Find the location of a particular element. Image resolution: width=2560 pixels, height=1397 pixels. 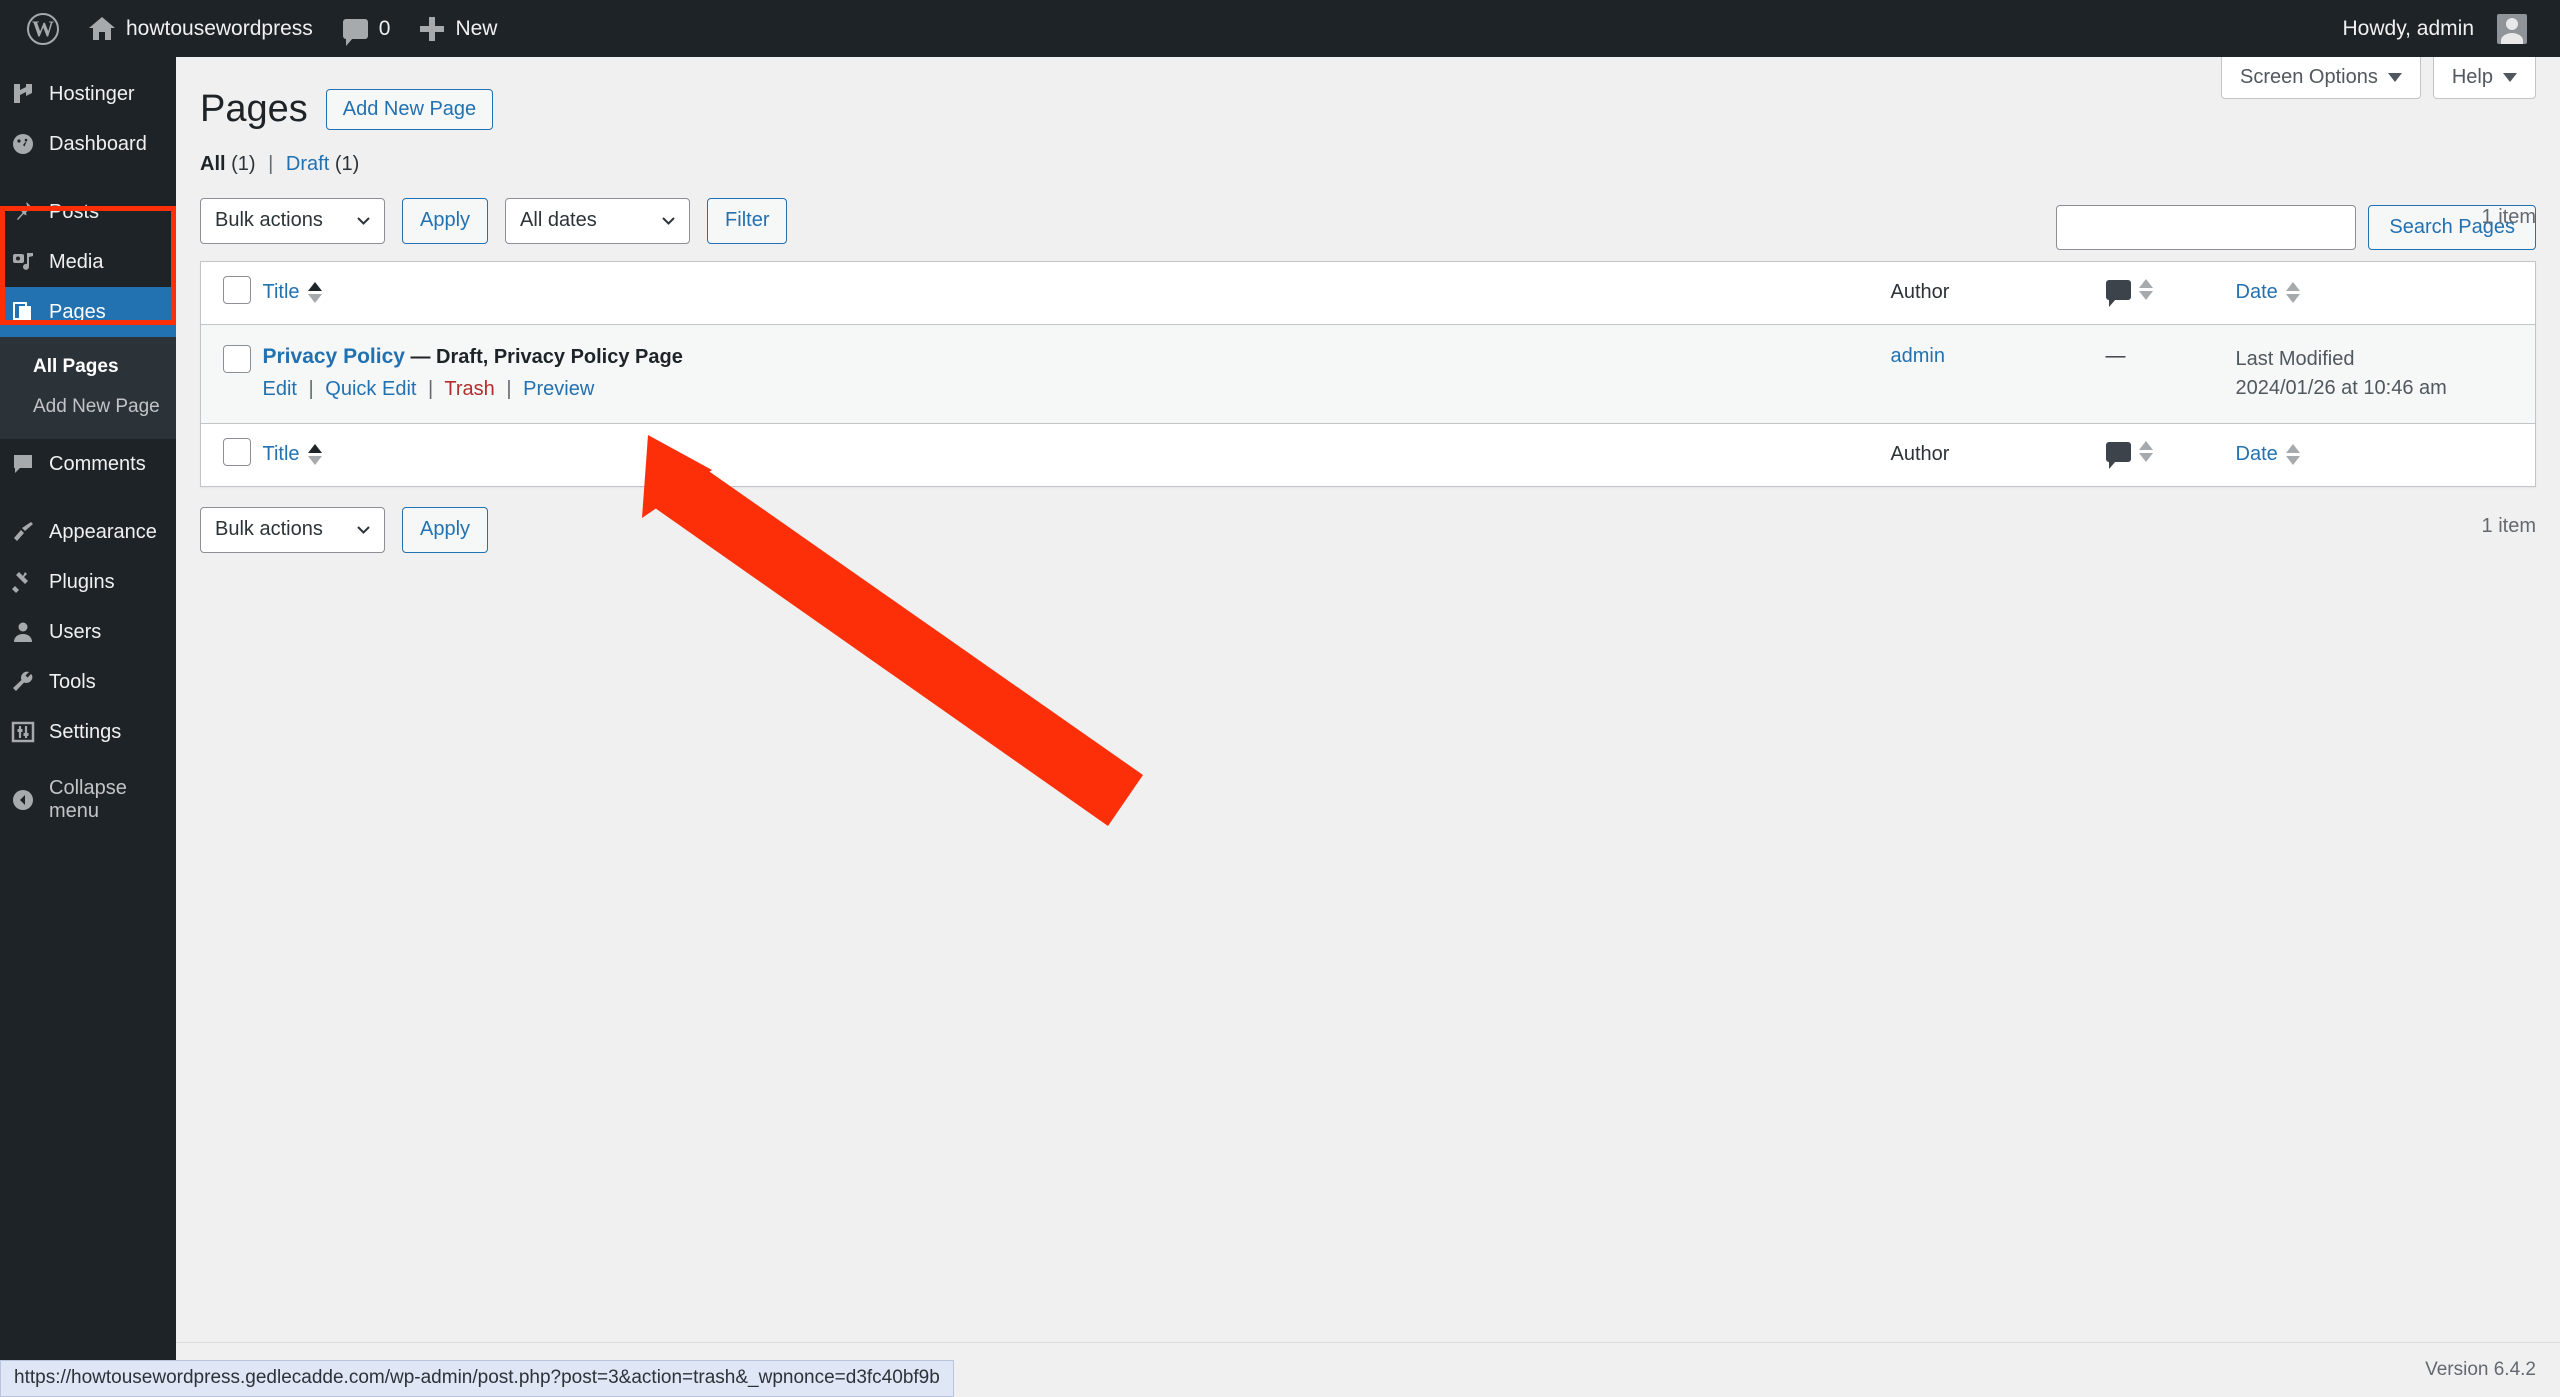

select-all-header is located at coordinates (231, 293).